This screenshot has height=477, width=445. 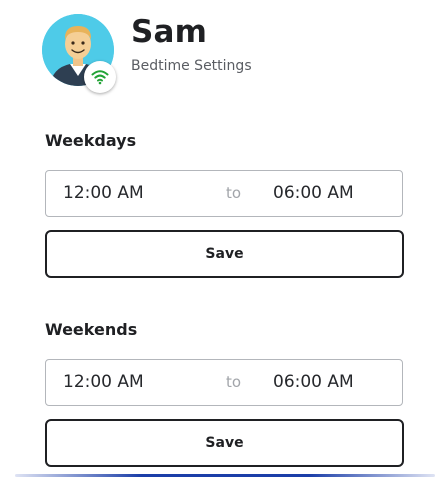 What do you see at coordinates (91, 329) in the screenshot?
I see `weekends-title: Weekends` at bounding box center [91, 329].